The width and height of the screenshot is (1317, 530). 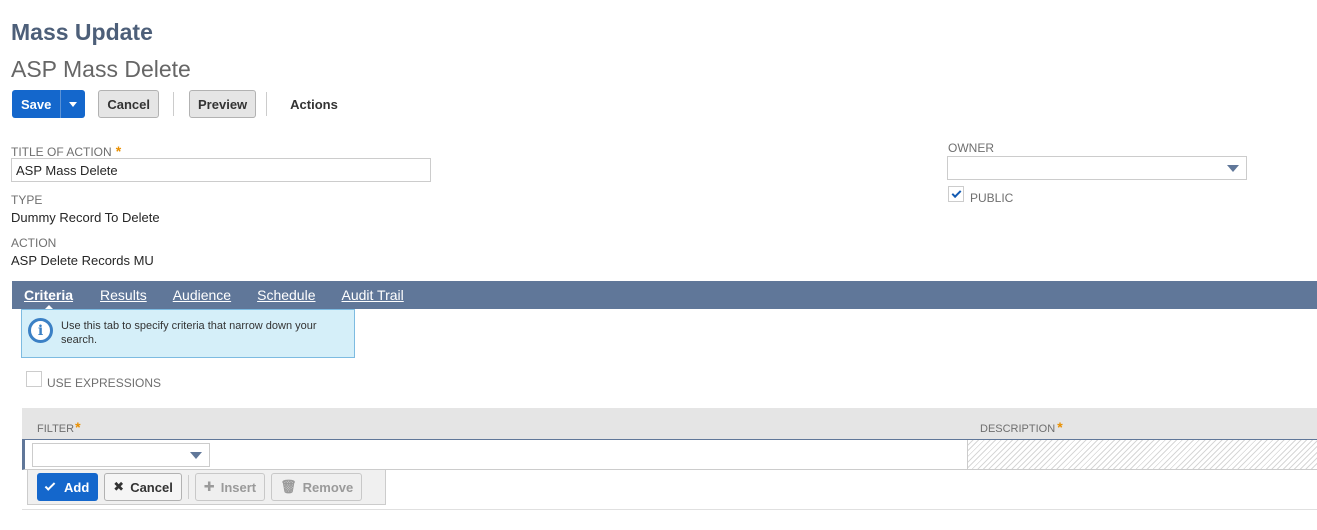 What do you see at coordinates (129, 104) in the screenshot?
I see `cancel-button: Cancel` at bounding box center [129, 104].